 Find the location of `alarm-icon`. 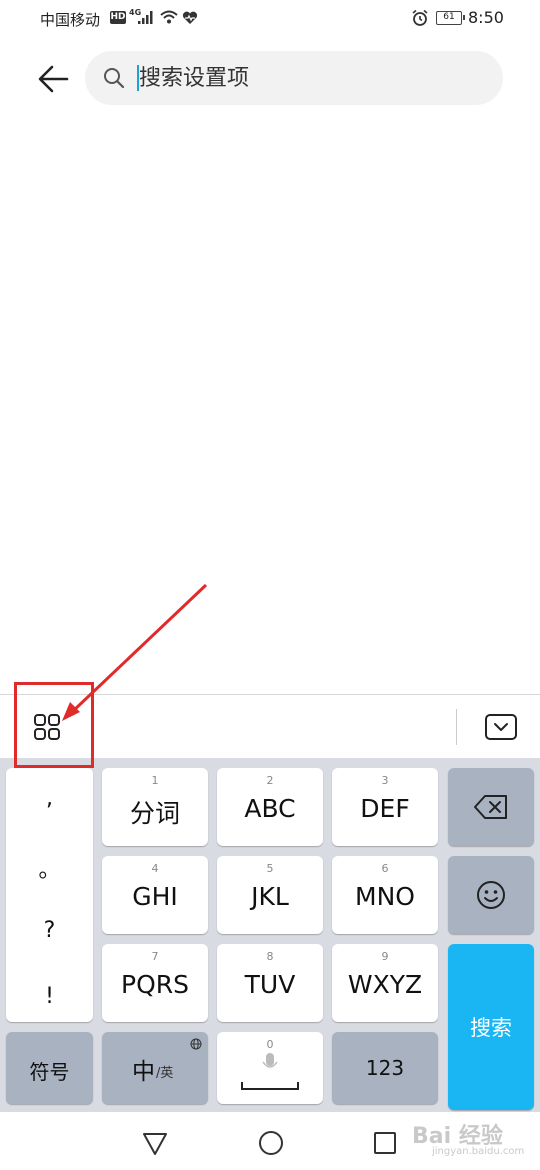

alarm-icon is located at coordinates (420, 17).